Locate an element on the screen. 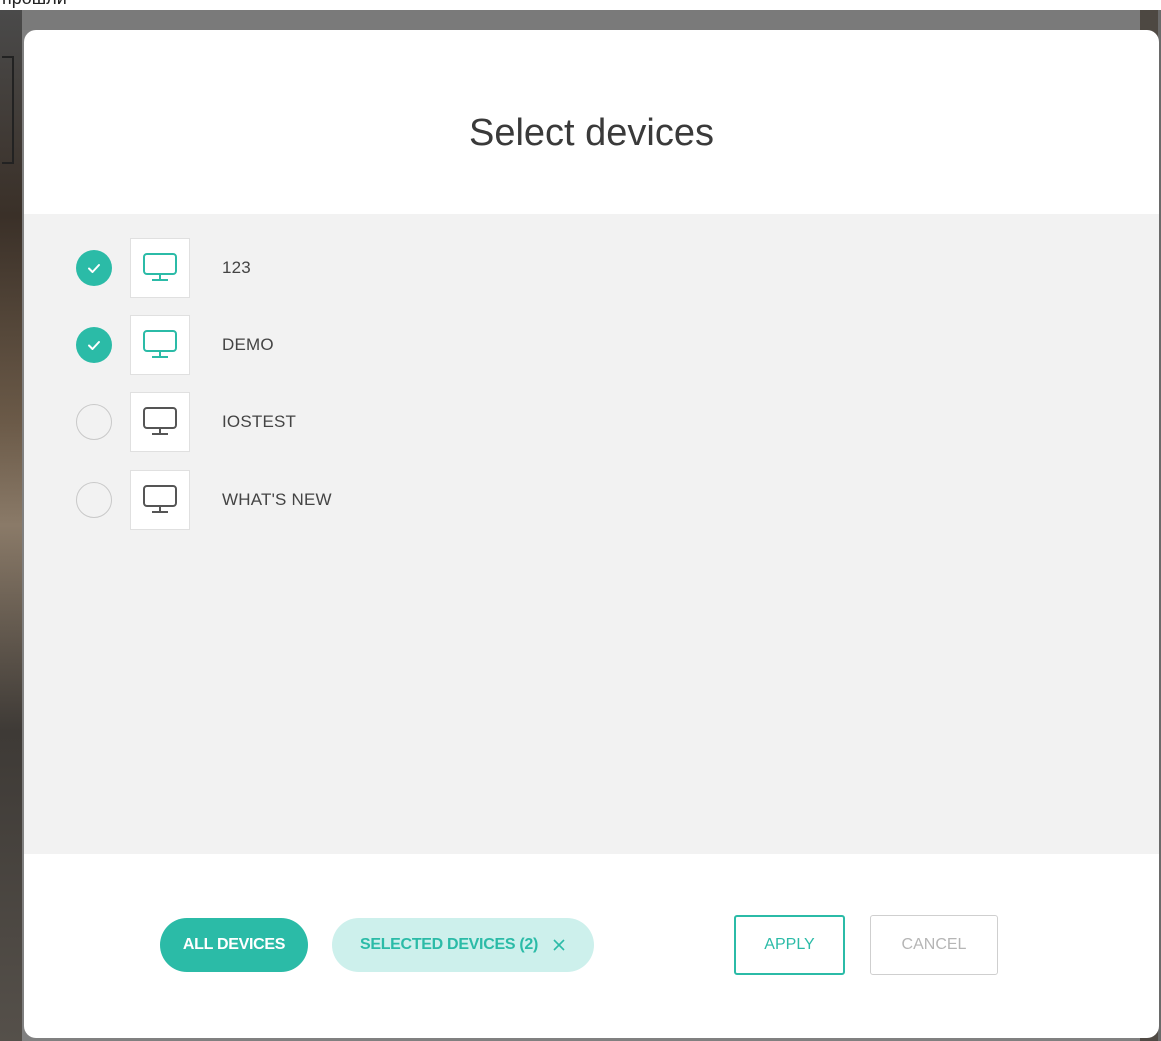 The image size is (1161, 1041). apply-button: APPLY is located at coordinates (789, 945).